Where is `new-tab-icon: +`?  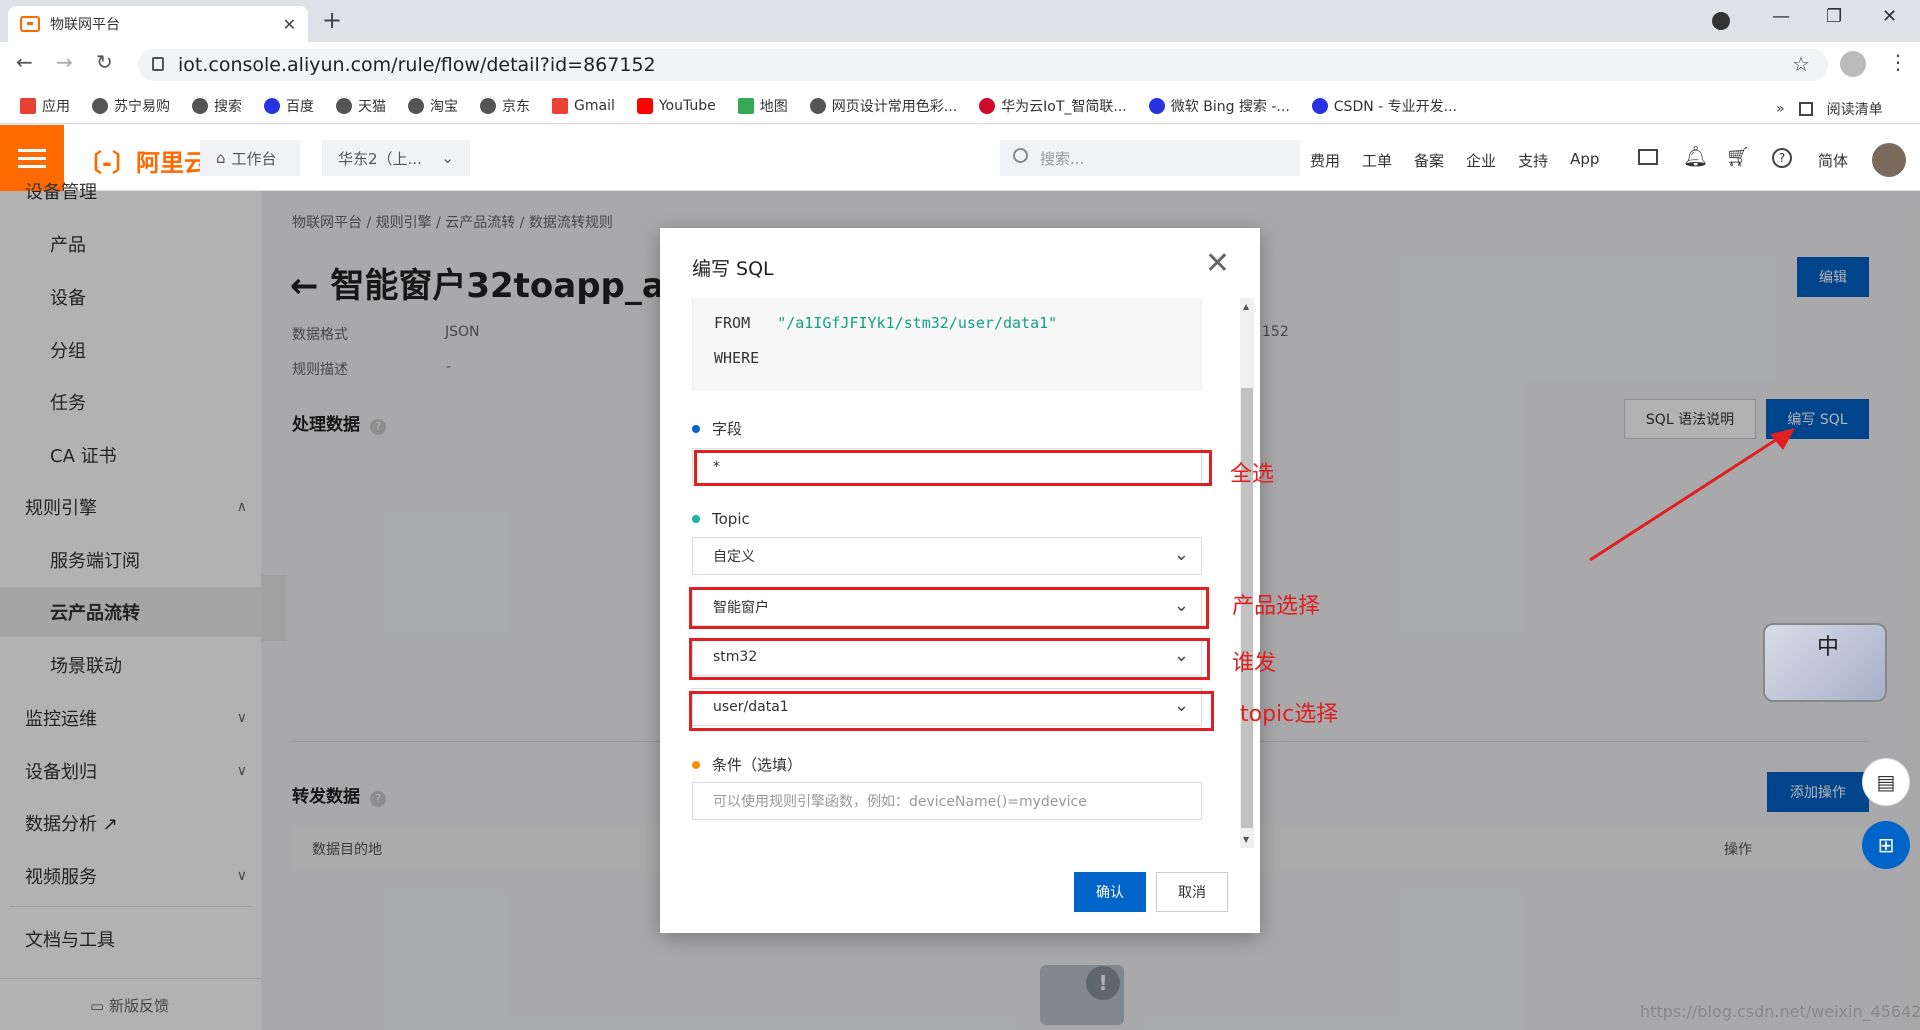 new-tab-icon: + is located at coordinates (332, 20).